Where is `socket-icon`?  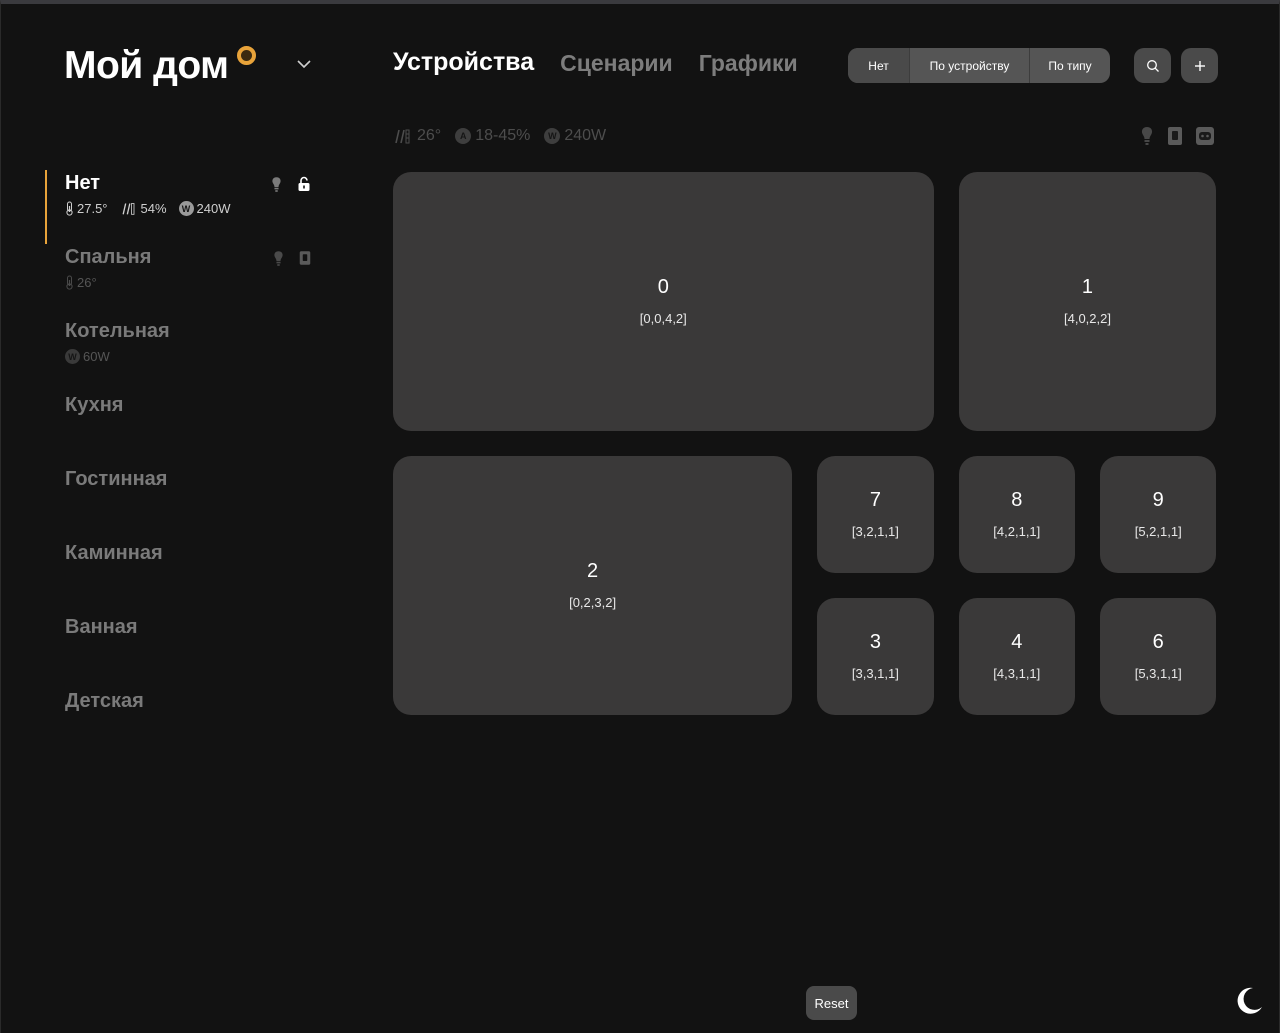 socket-icon is located at coordinates (1205, 136).